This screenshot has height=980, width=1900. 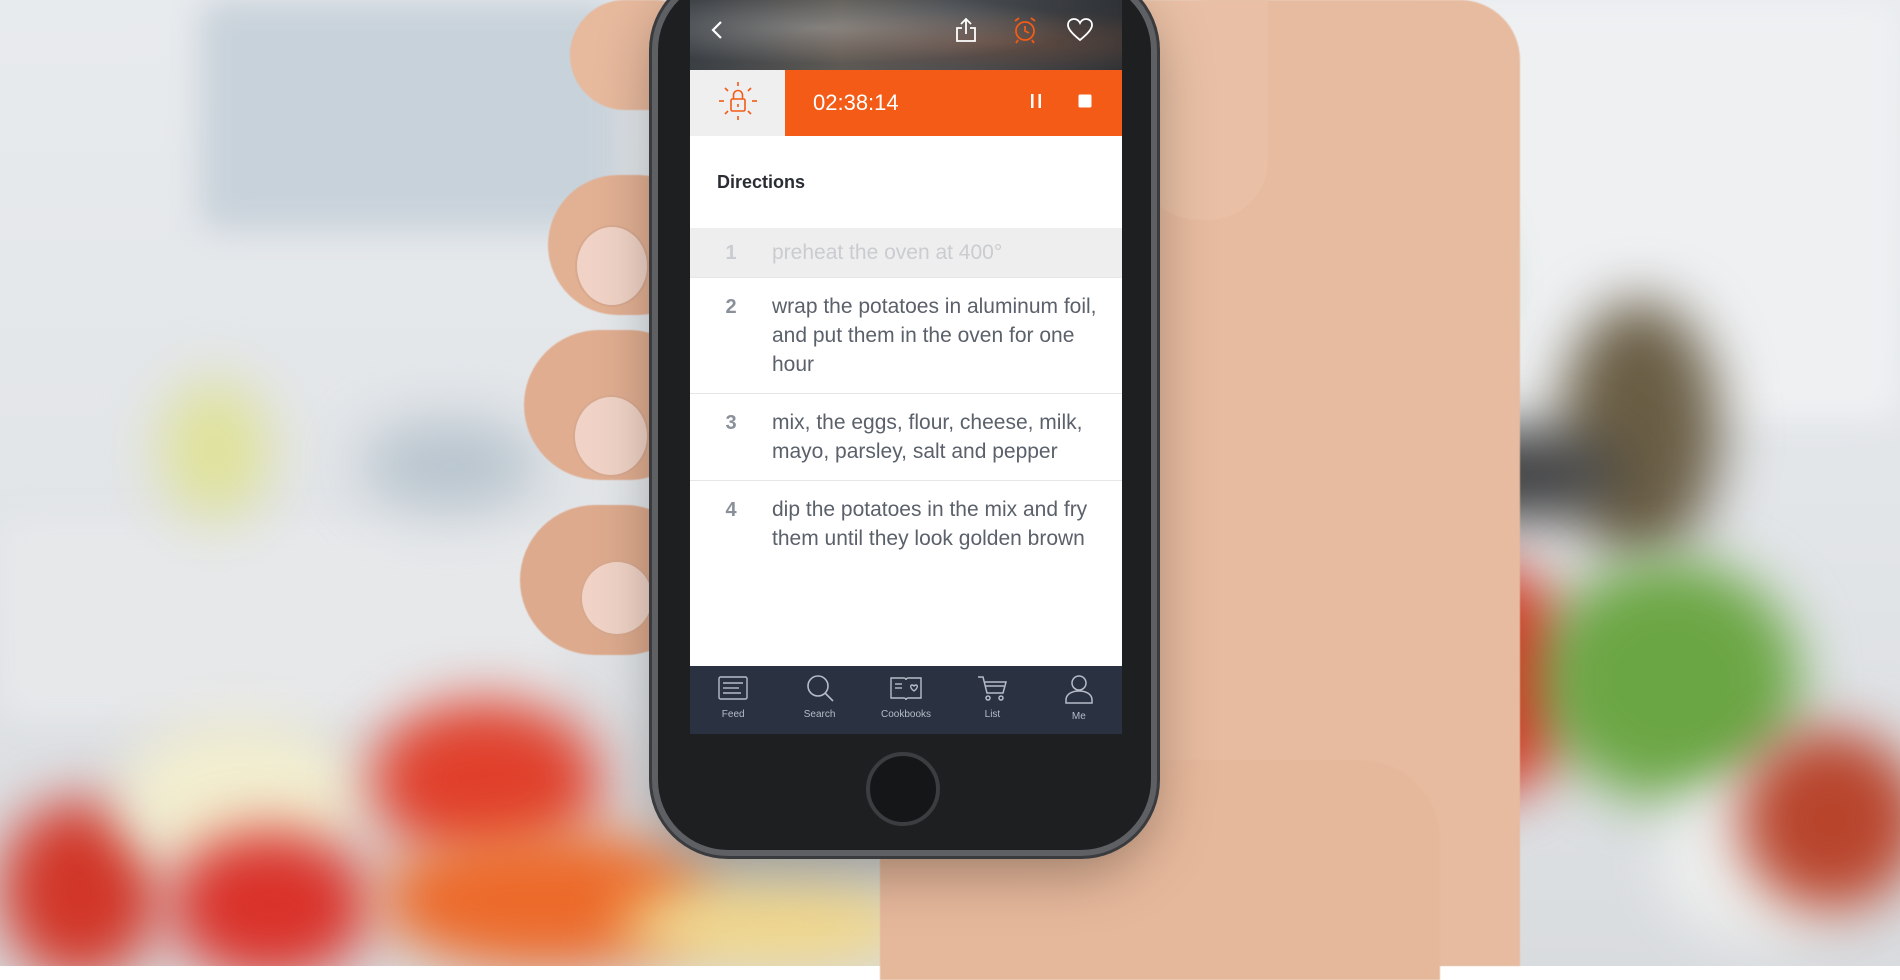 I want to click on tab-feed: Feed, so click(x=733, y=700).